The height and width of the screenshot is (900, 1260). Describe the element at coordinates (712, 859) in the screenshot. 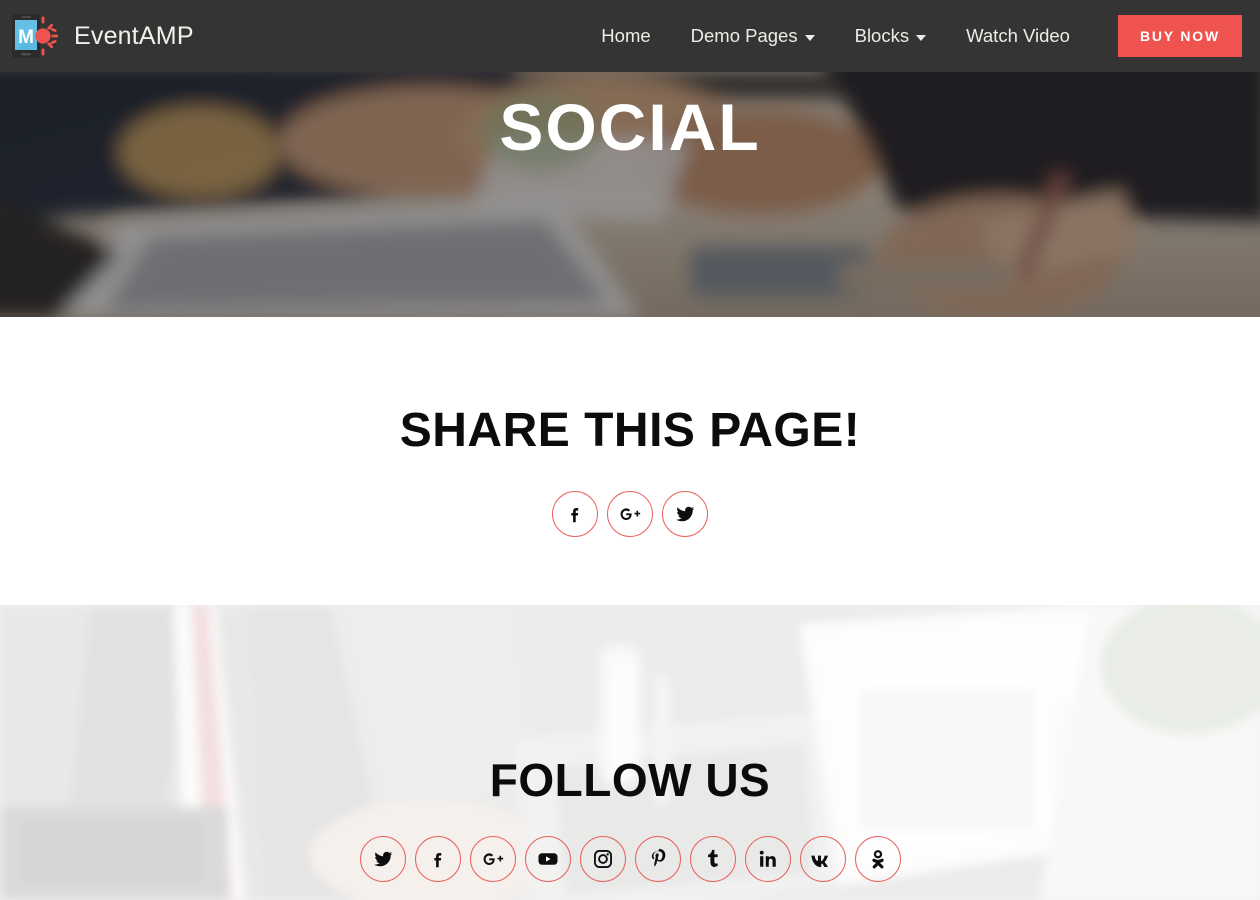

I see `tumblr-icon` at that location.